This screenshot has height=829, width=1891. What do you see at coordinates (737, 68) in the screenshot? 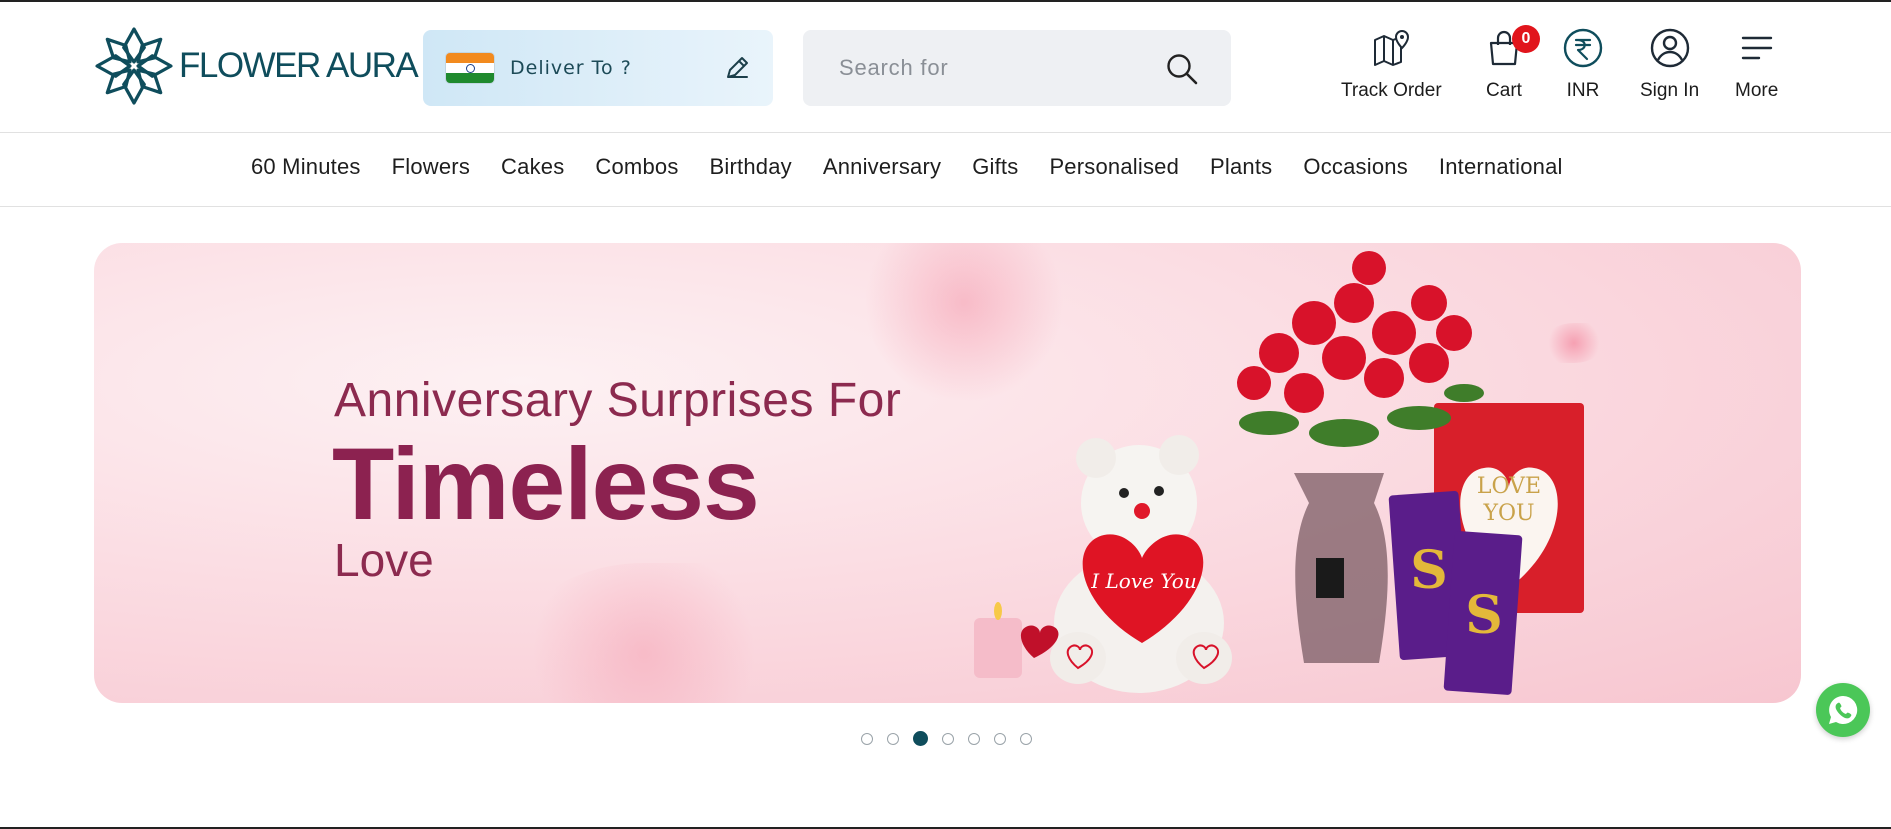
I see `pencil-icon` at bounding box center [737, 68].